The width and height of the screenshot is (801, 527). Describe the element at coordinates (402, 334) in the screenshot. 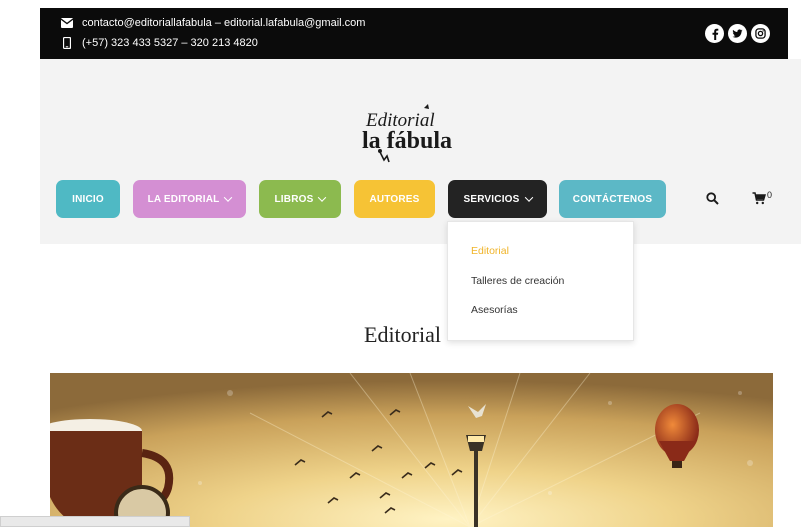

I see `page-title: Editorial` at that location.